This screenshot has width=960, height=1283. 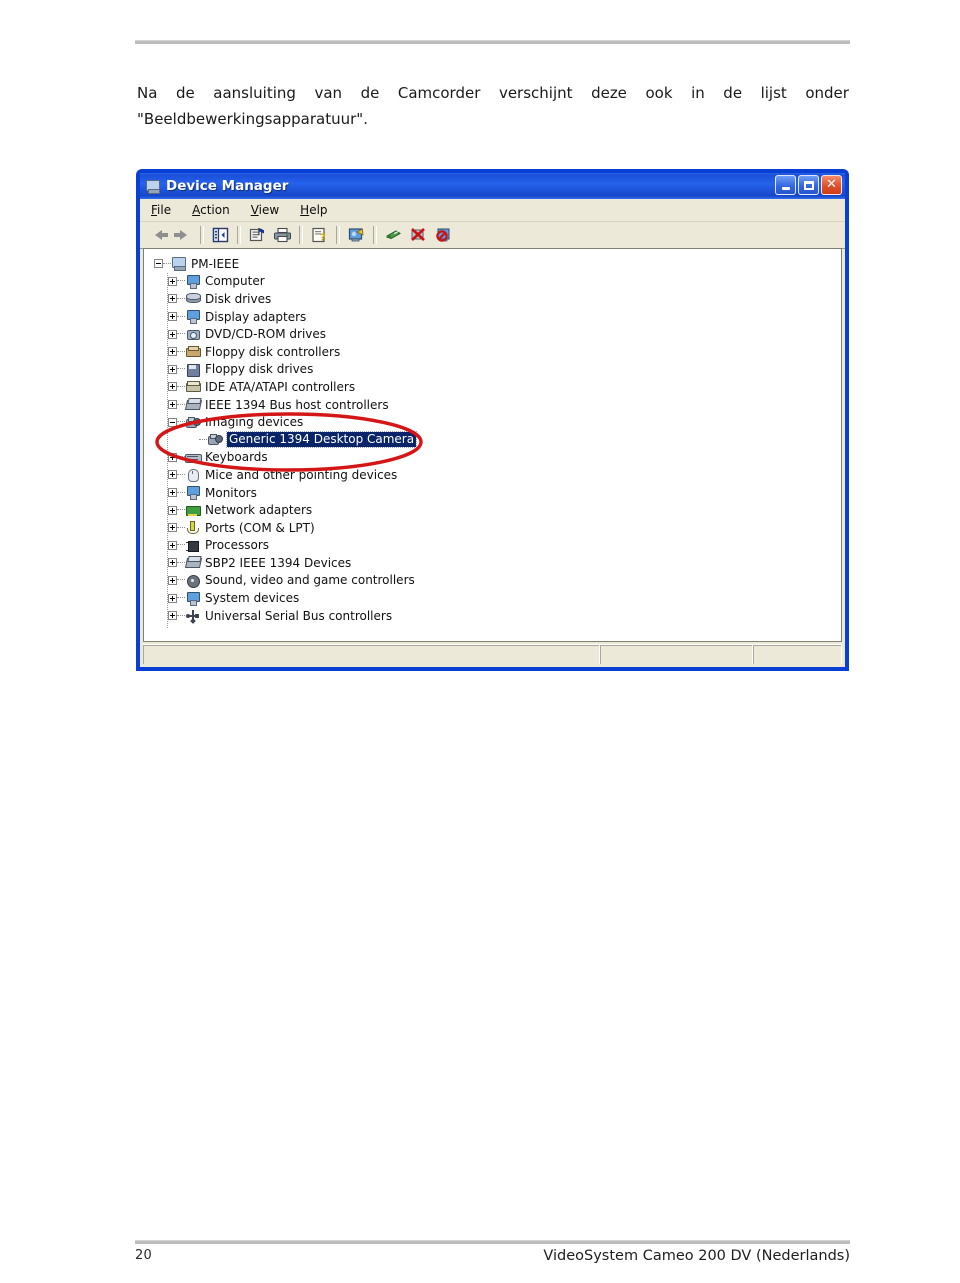 What do you see at coordinates (265, 210) in the screenshot?
I see `menu-item-view: View` at bounding box center [265, 210].